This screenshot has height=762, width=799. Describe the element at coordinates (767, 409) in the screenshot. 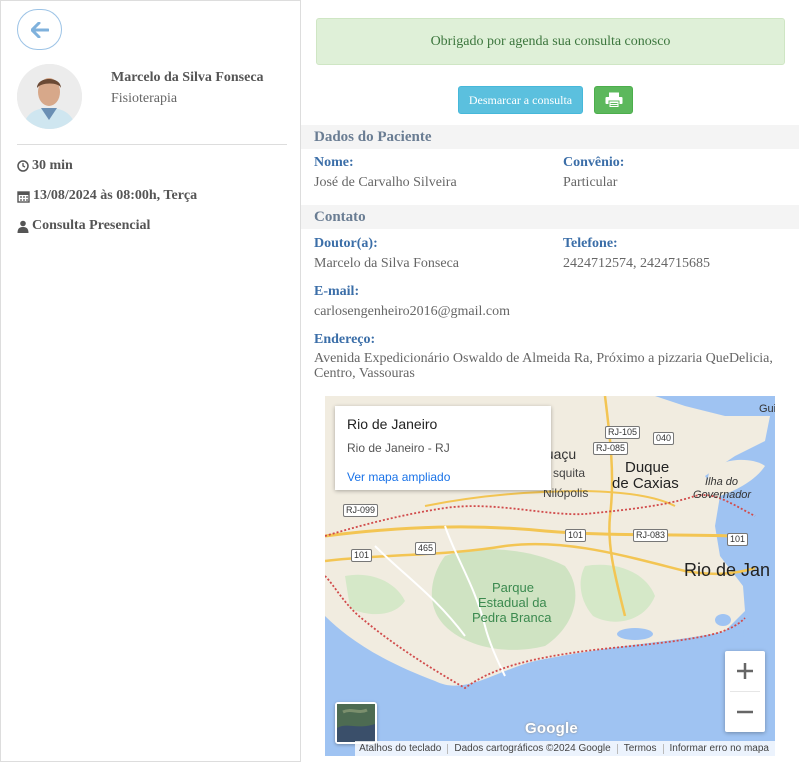

I see `map-label-gui: Gui` at that location.